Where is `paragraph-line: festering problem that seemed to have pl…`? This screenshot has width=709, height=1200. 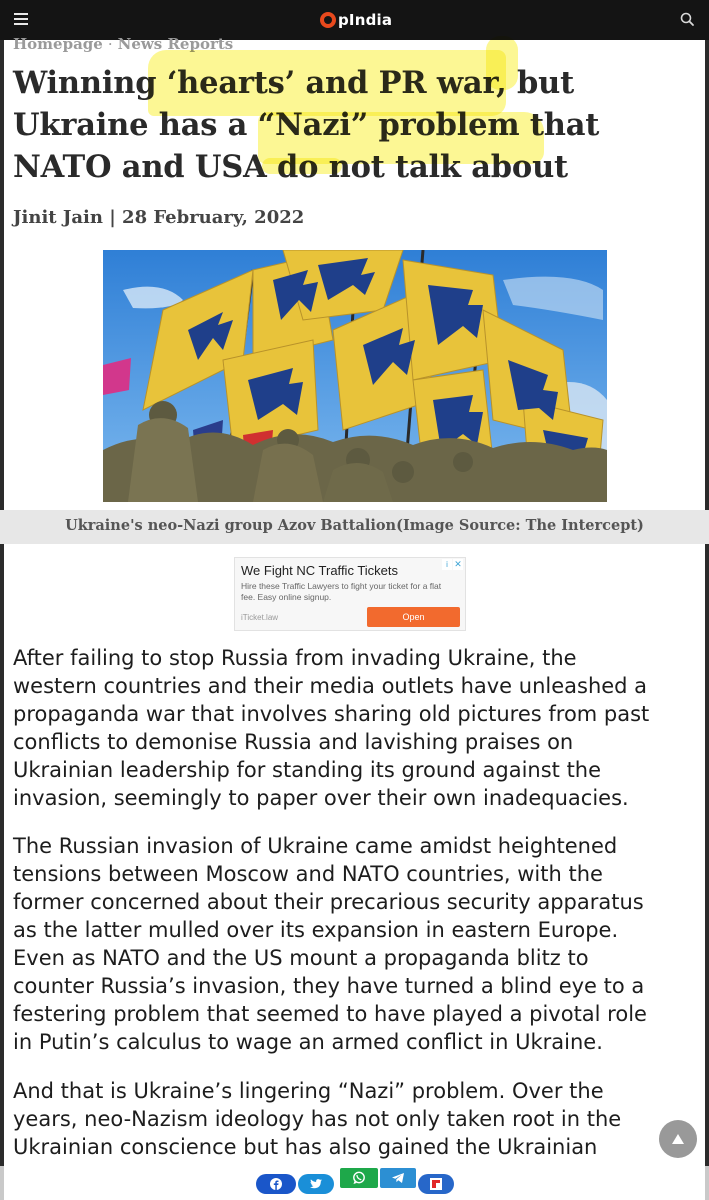
paragraph-line: festering problem that seemed to have pl… is located at coordinates (330, 1014).